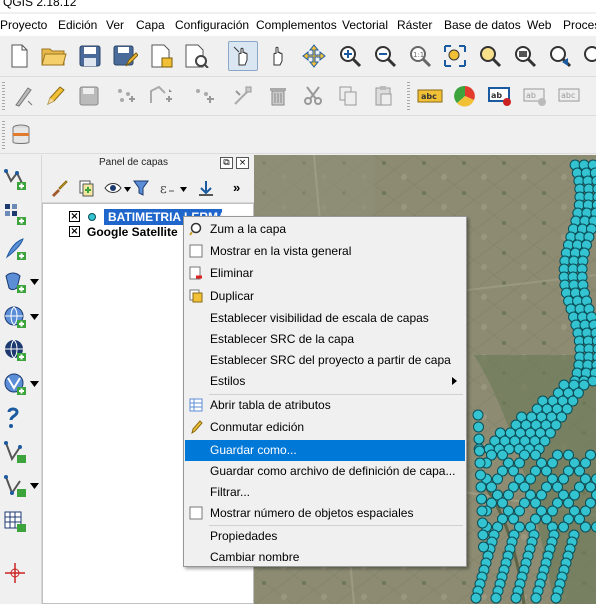 The height and width of the screenshot is (604, 596). I want to click on labeling-icon: abc, so click(430, 96).